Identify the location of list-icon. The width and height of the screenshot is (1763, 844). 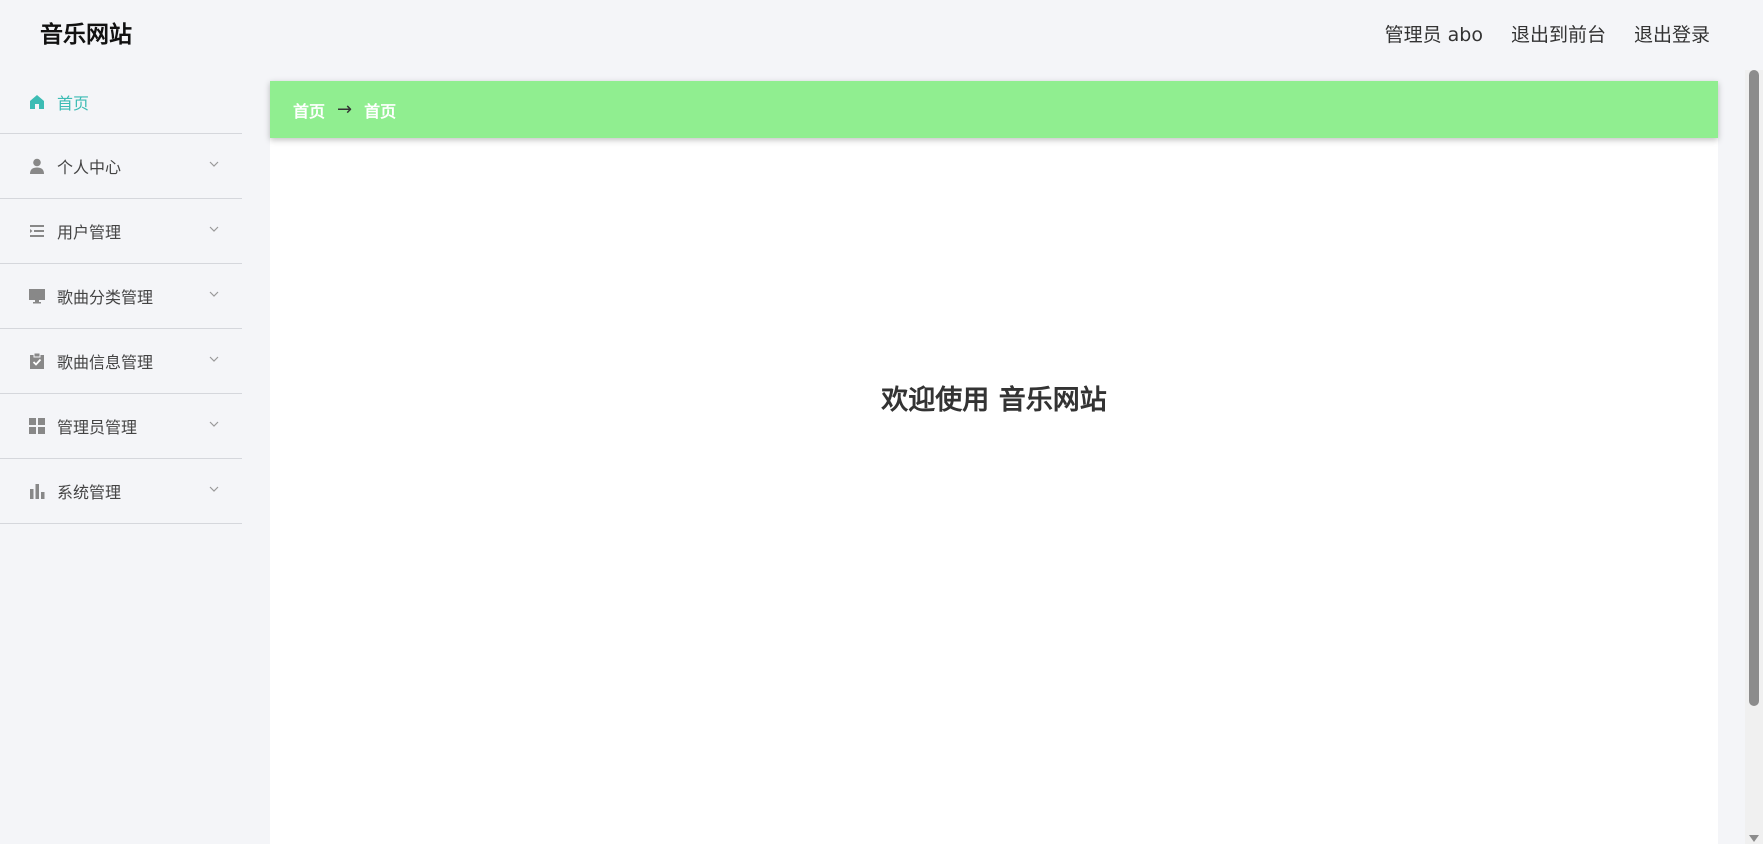
(37, 231).